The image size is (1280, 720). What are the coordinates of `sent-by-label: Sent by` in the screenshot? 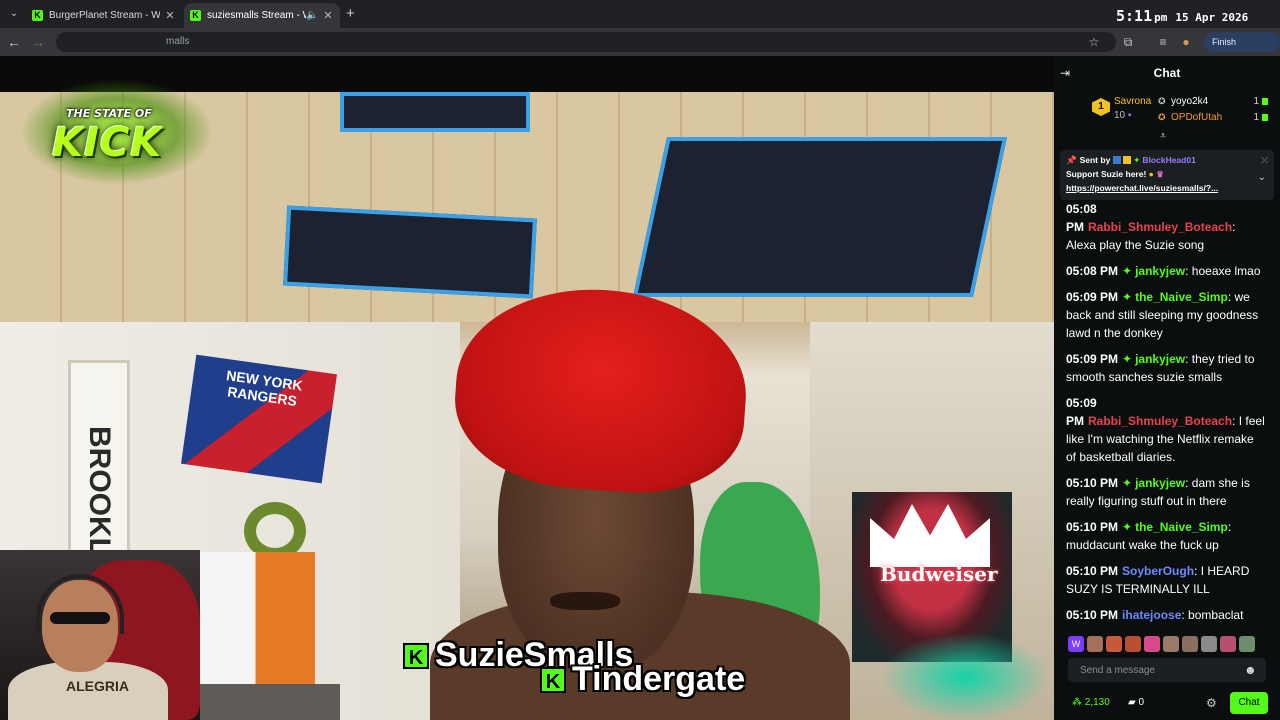 It's located at (1095, 160).